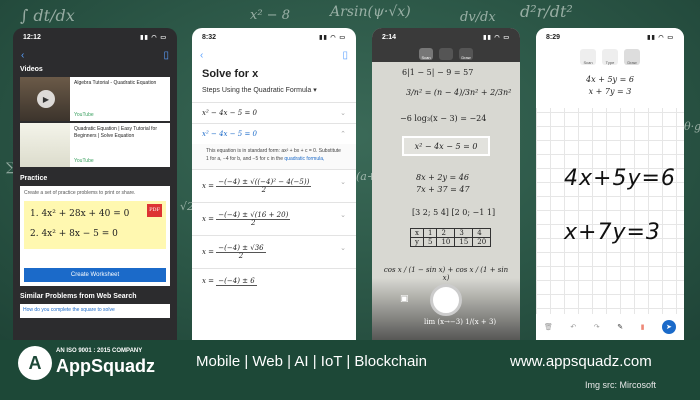 The width and height of the screenshot is (700, 400). I want to click on scanned-system: 8x + 2y = 46 7x + 37 = 47, so click(443, 184).